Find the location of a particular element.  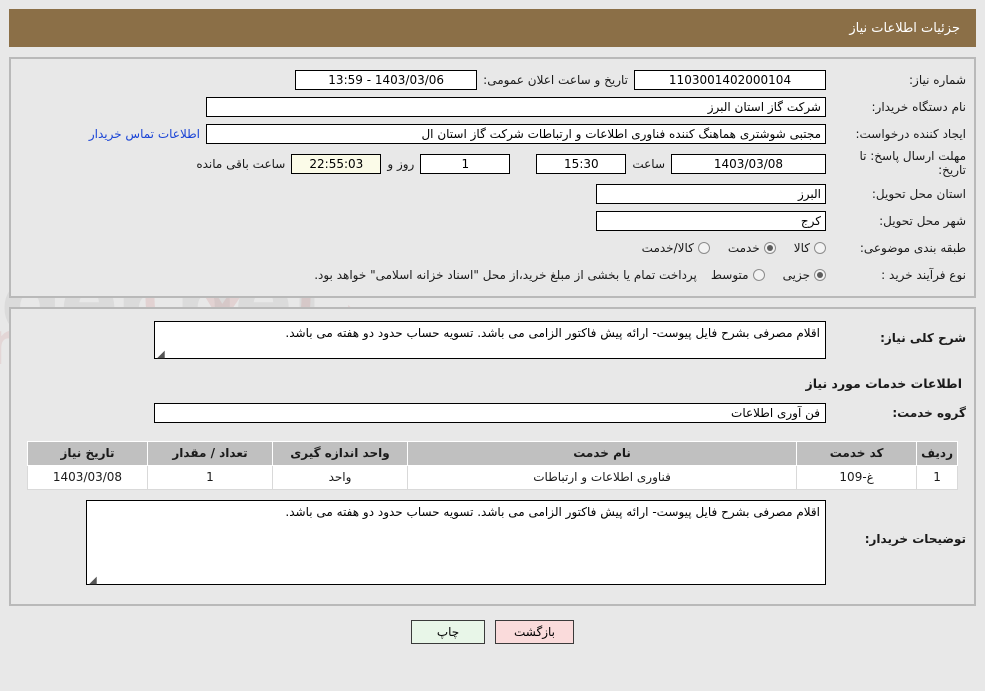

radio-category-goods: کالا is located at coordinates (810, 248).